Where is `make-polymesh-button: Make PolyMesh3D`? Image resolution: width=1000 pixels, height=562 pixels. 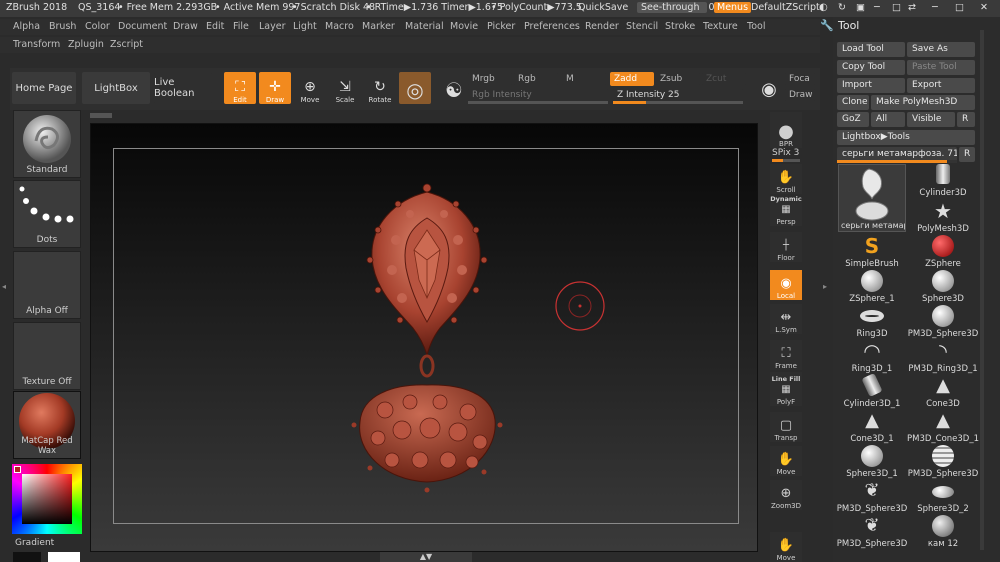
make-polymesh-button: Make PolyMesh3D is located at coordinates (923, 102).